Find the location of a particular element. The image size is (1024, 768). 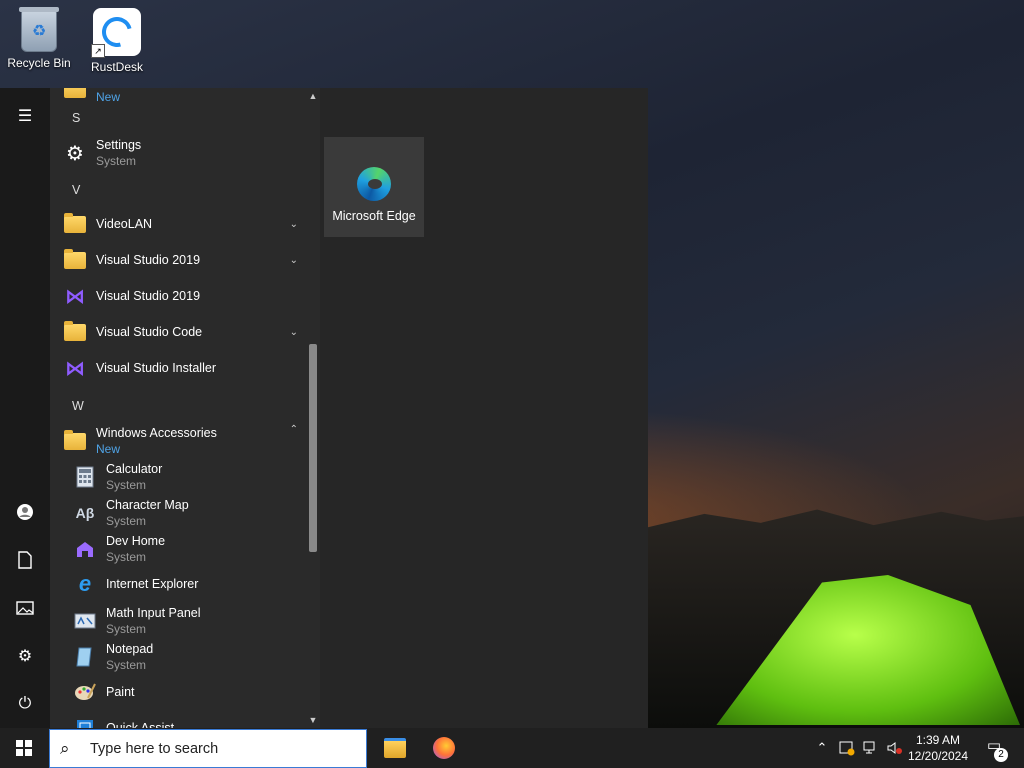

list-item-calculator: Calculator System is located at coordinates (178, 477).